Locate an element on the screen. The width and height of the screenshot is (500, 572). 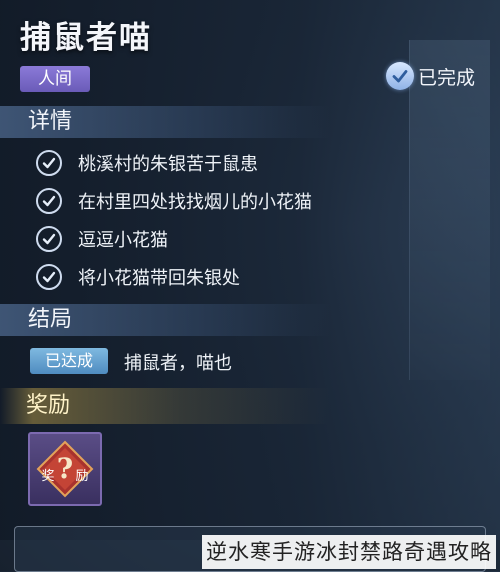
background-decoration is located at coordinates (449, 210).